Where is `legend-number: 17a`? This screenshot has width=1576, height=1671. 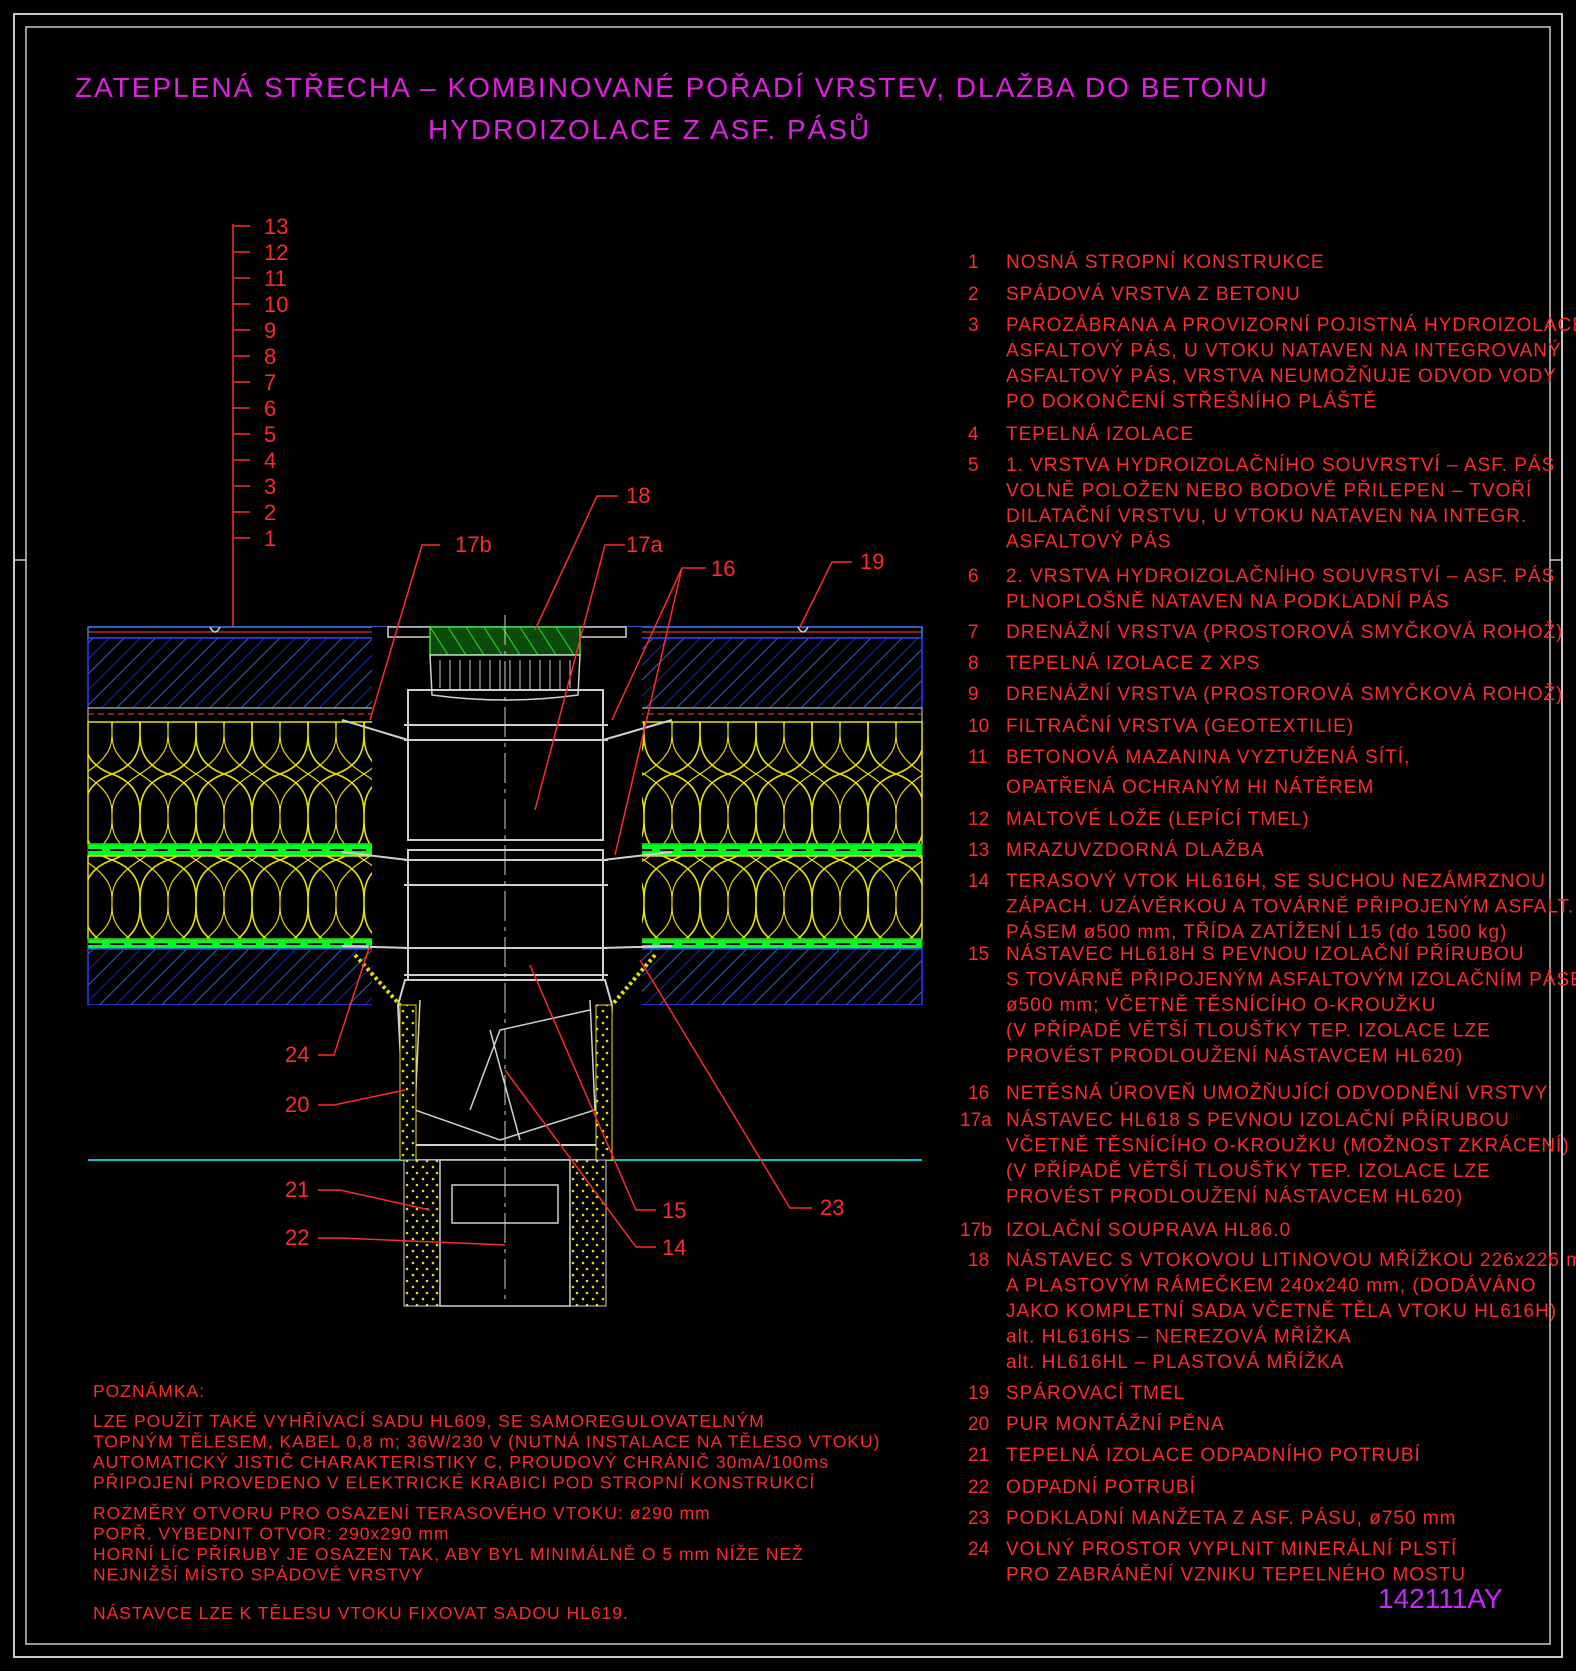
legend-number: 17a is located at coordinates (976, 1120).